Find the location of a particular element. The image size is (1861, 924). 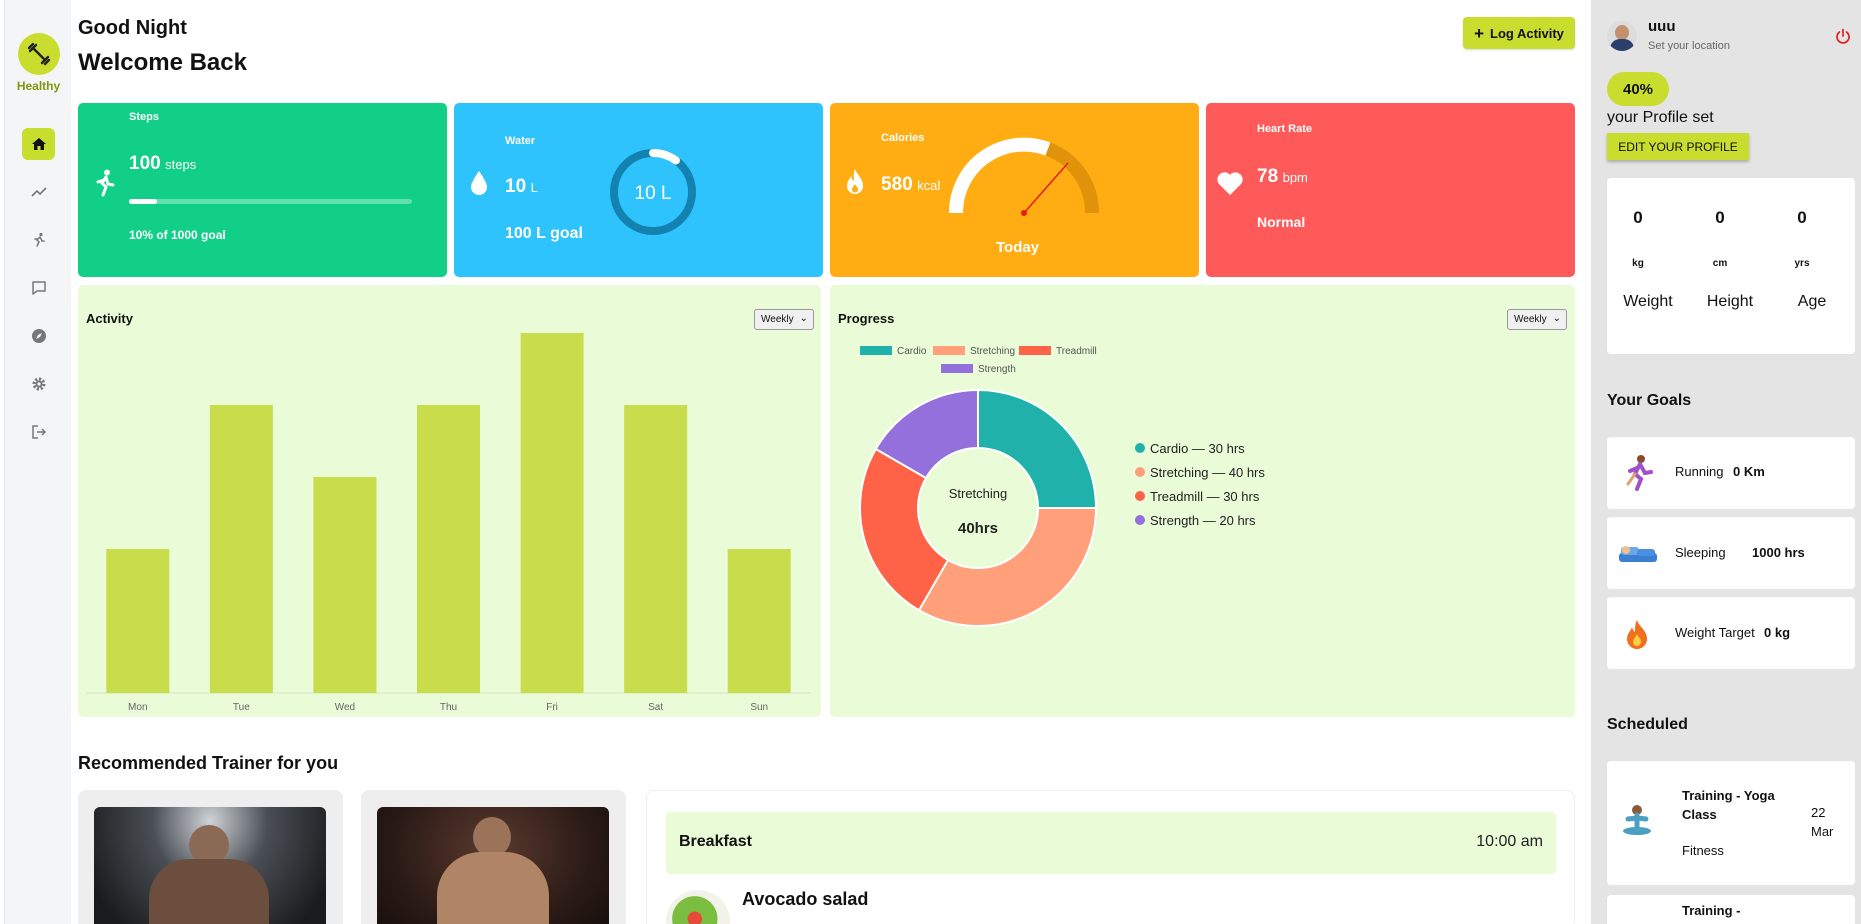

age-value: 0 is located at coordinates (1802, 217).